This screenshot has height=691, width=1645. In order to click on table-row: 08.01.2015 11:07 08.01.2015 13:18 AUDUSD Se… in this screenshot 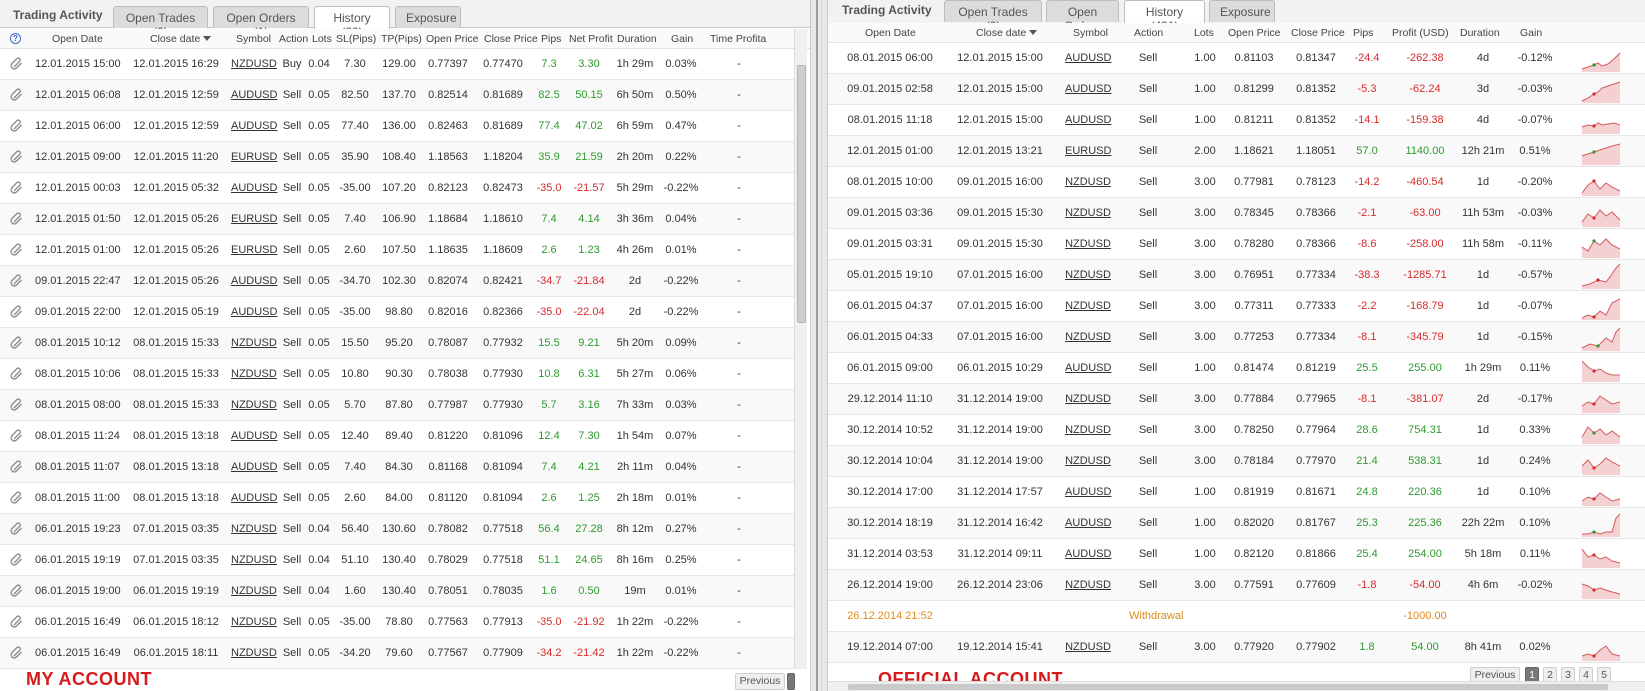, I will do `click(397, 467)`.